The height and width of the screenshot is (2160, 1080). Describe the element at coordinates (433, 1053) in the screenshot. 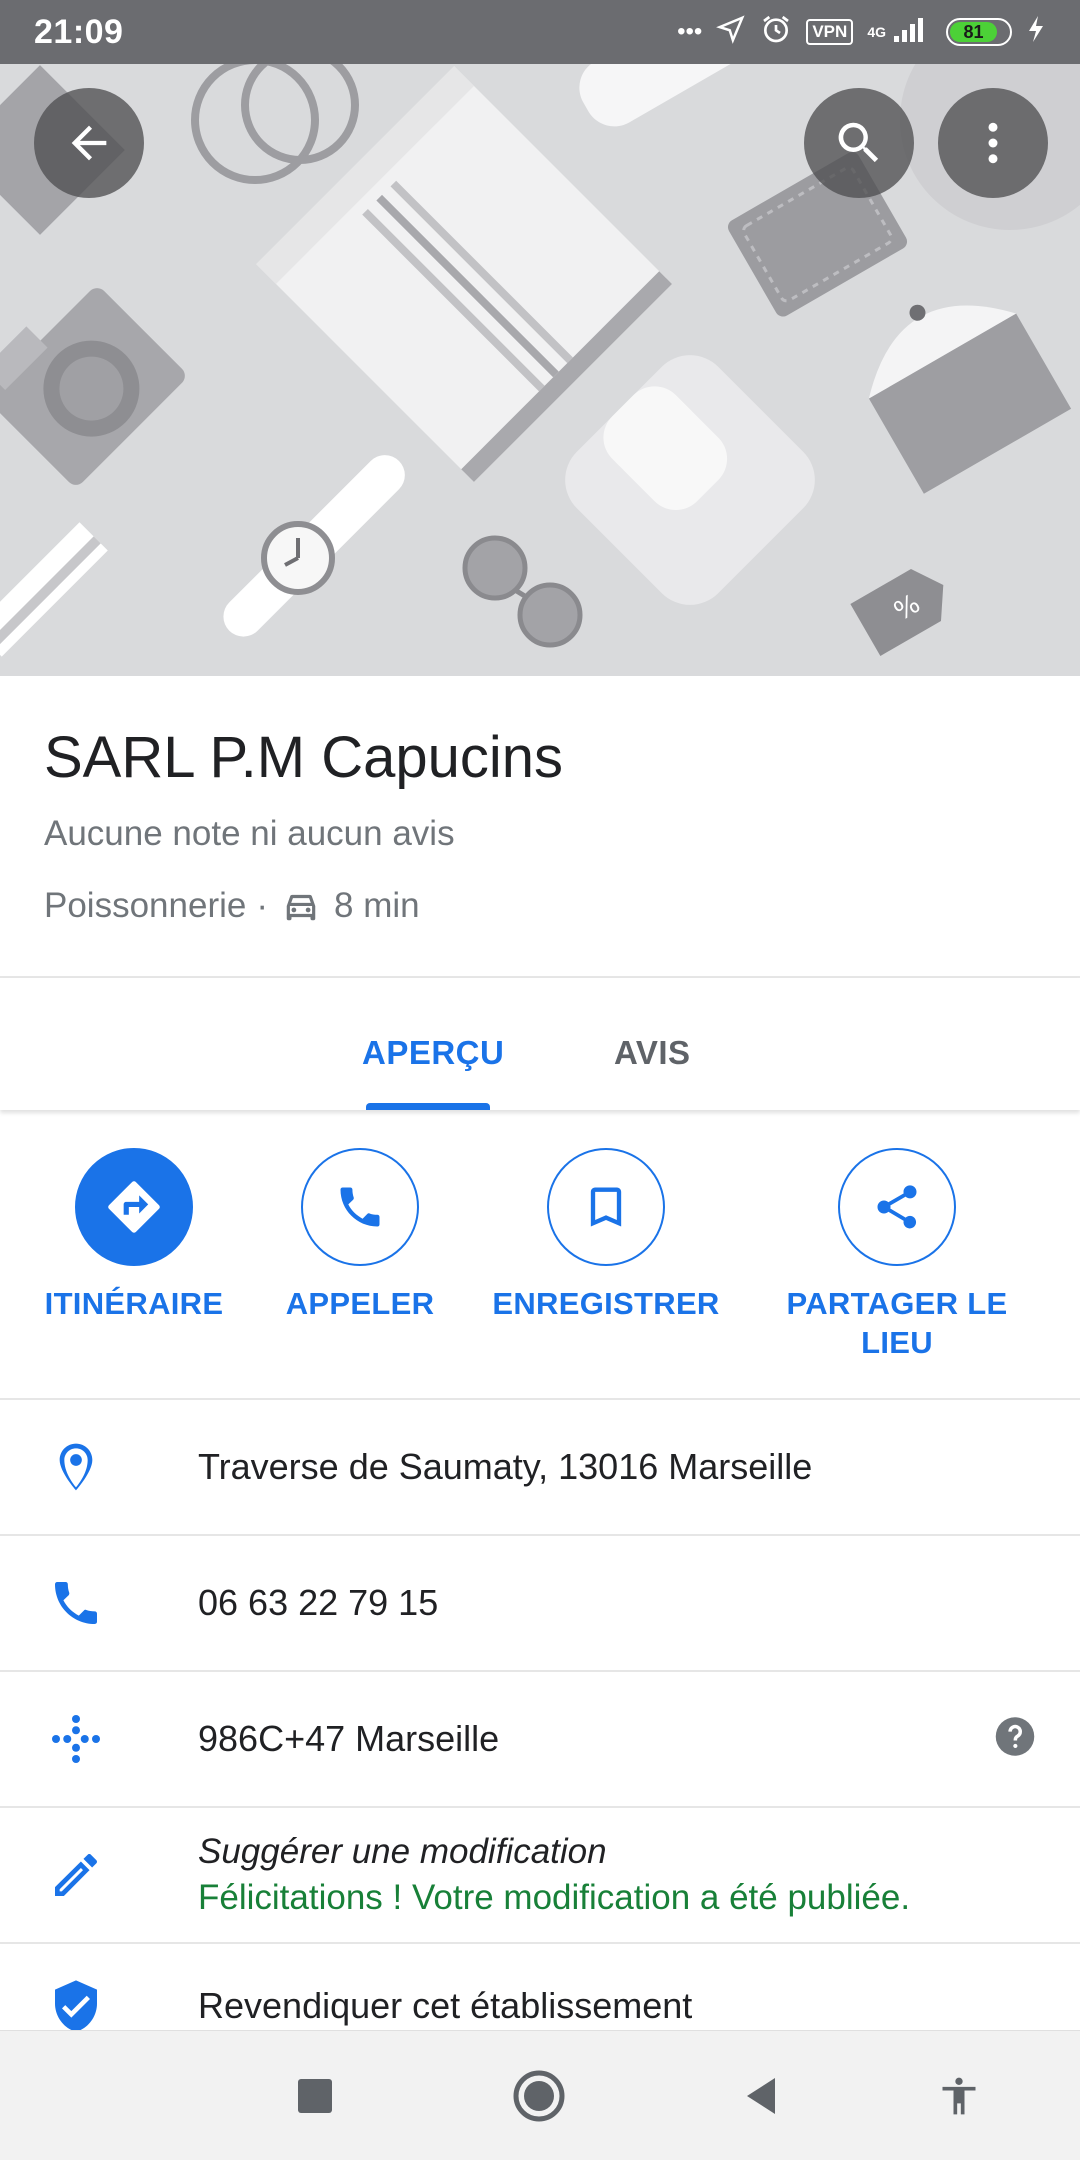

I see `tab-apercu: APERÇU` at that location.